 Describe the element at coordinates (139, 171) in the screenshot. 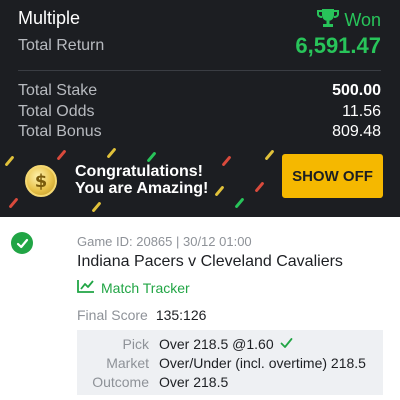

I see `congratulations-line-1: Congratulations!` at that location.